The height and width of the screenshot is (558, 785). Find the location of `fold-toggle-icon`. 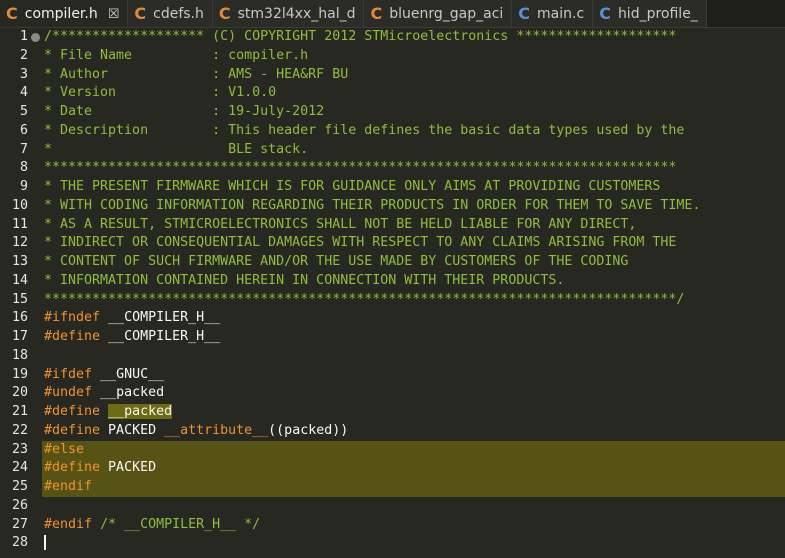

fold-toggle-icon is located at coordinates (35, 37).